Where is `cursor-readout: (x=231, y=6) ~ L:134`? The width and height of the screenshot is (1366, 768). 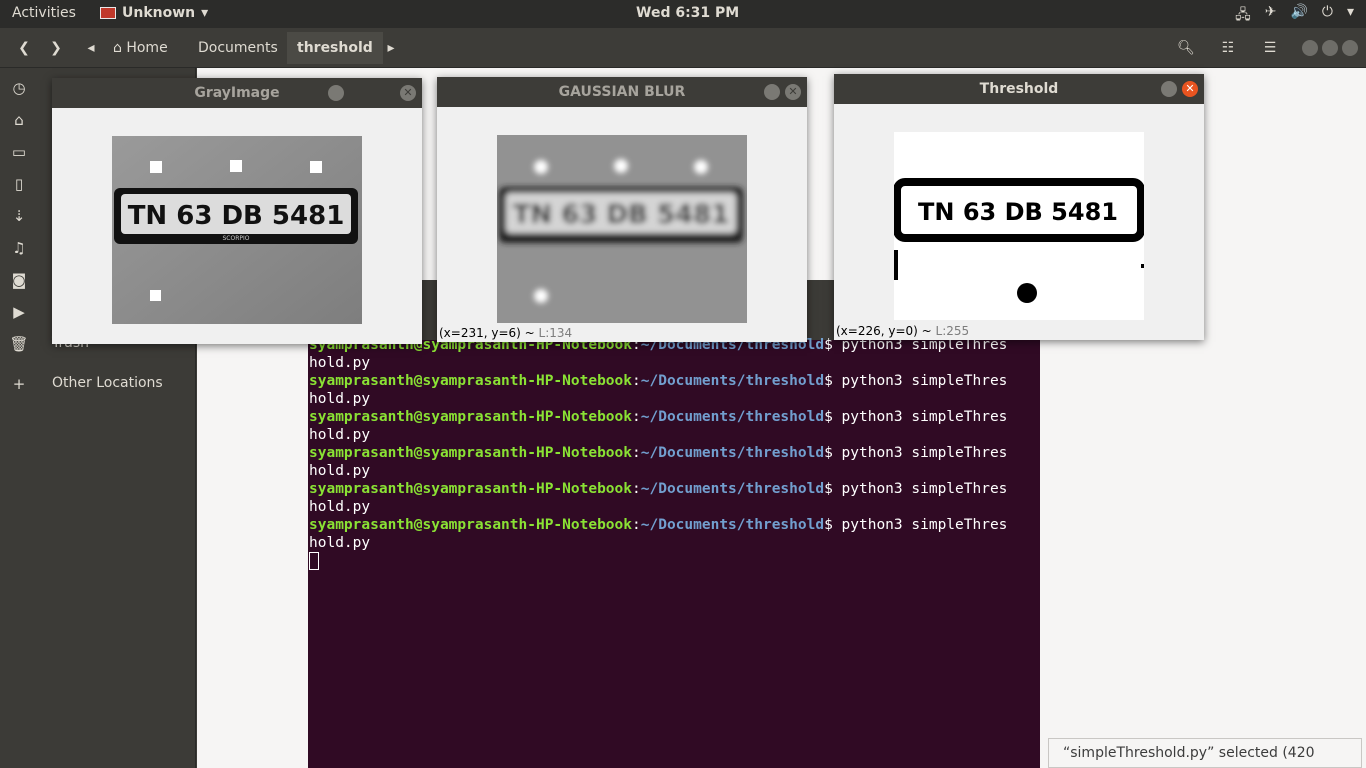
cursor-readout: (x=231, y=6) ~ L:134 is located at coordinates (506, 333).